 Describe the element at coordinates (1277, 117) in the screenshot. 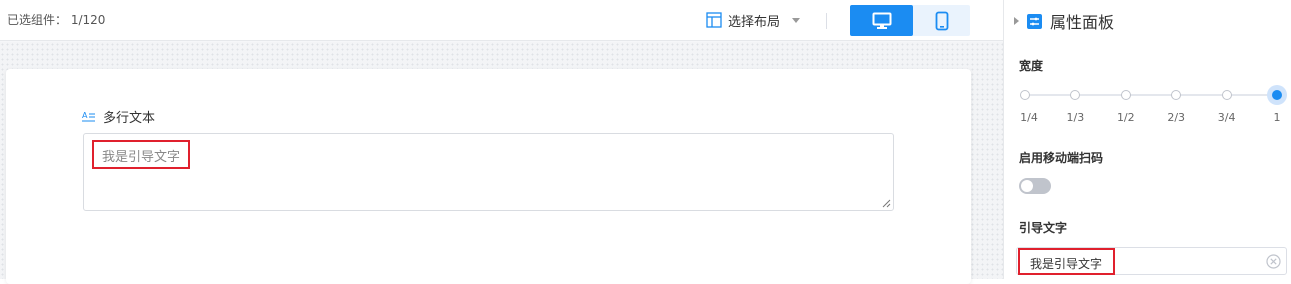

I see `width-tick-label: 1` at that location.